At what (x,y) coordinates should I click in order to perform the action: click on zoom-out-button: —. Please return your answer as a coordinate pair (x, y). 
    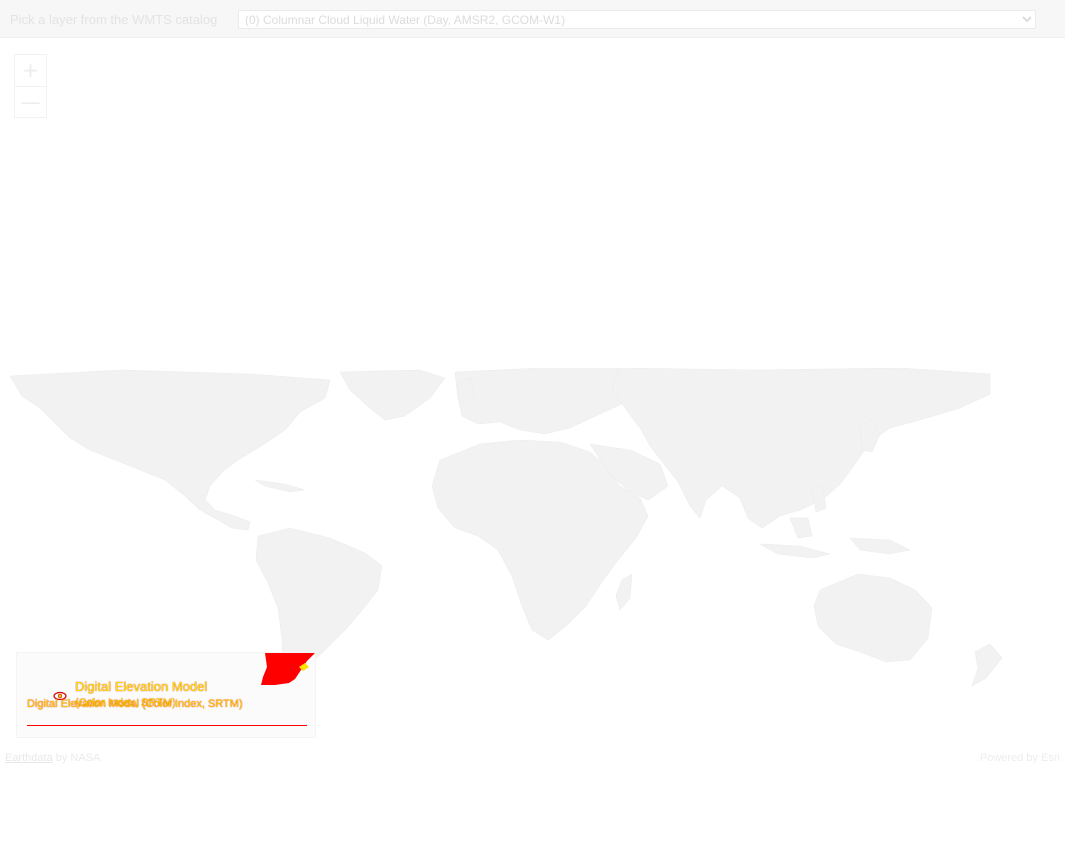
    Looking at the image, I should click on (30, 102).